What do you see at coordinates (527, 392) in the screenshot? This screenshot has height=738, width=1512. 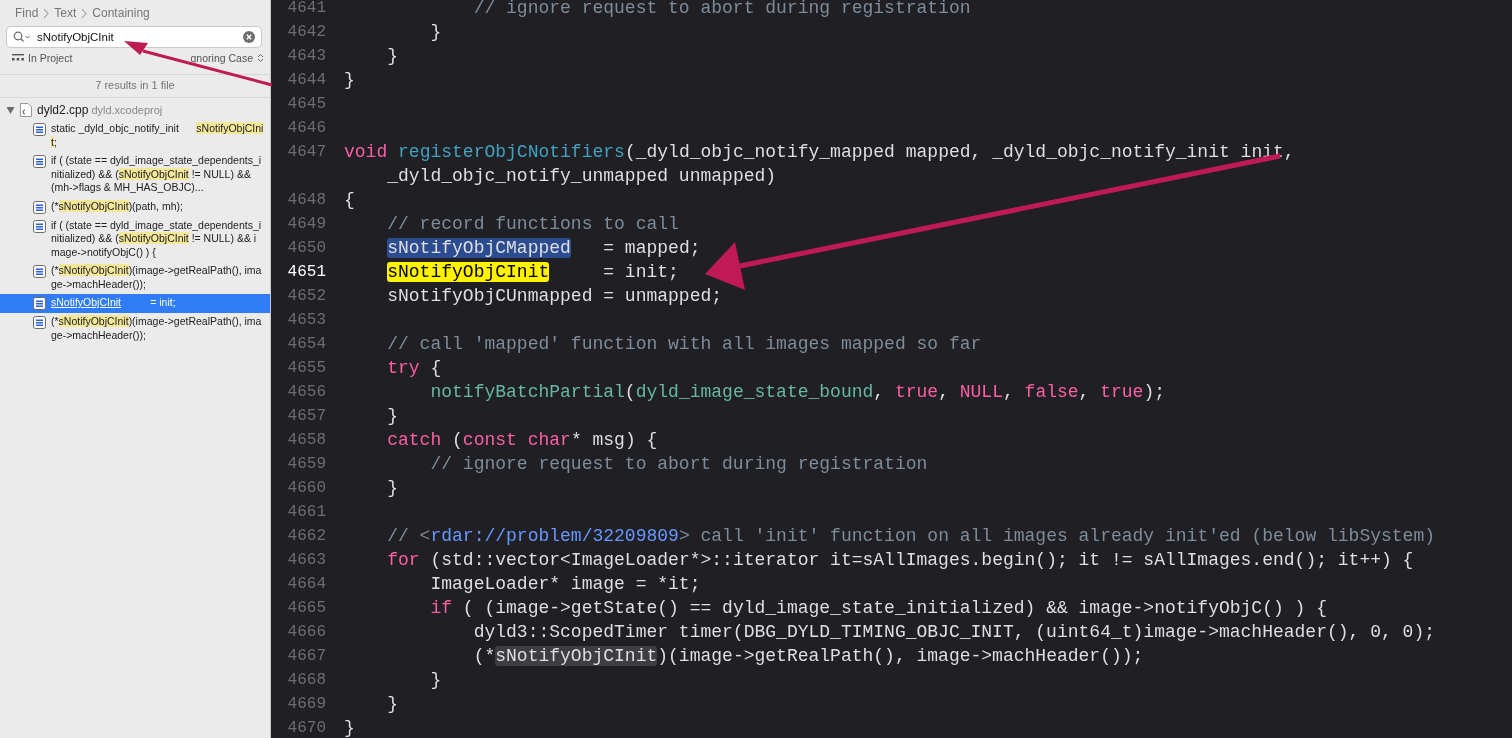 I see `code-token: notifyBatchPartial` at bounding box center [527, 392].